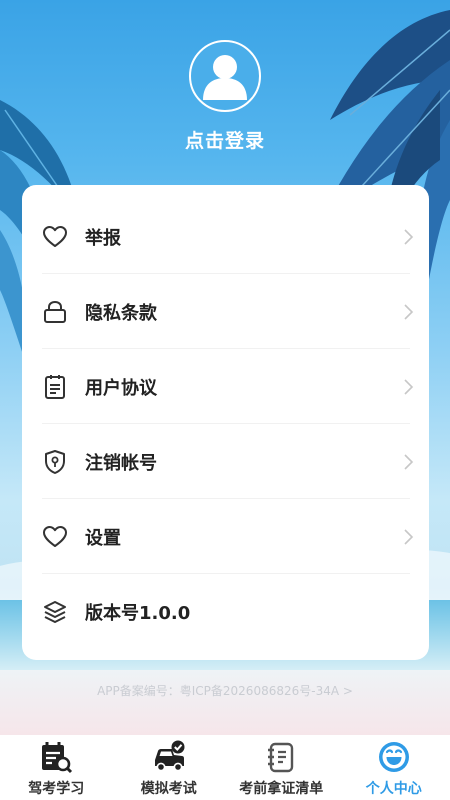  Describe the element at coordinates (55, 612) in the screenshot. I see `layers-icon` at that location.